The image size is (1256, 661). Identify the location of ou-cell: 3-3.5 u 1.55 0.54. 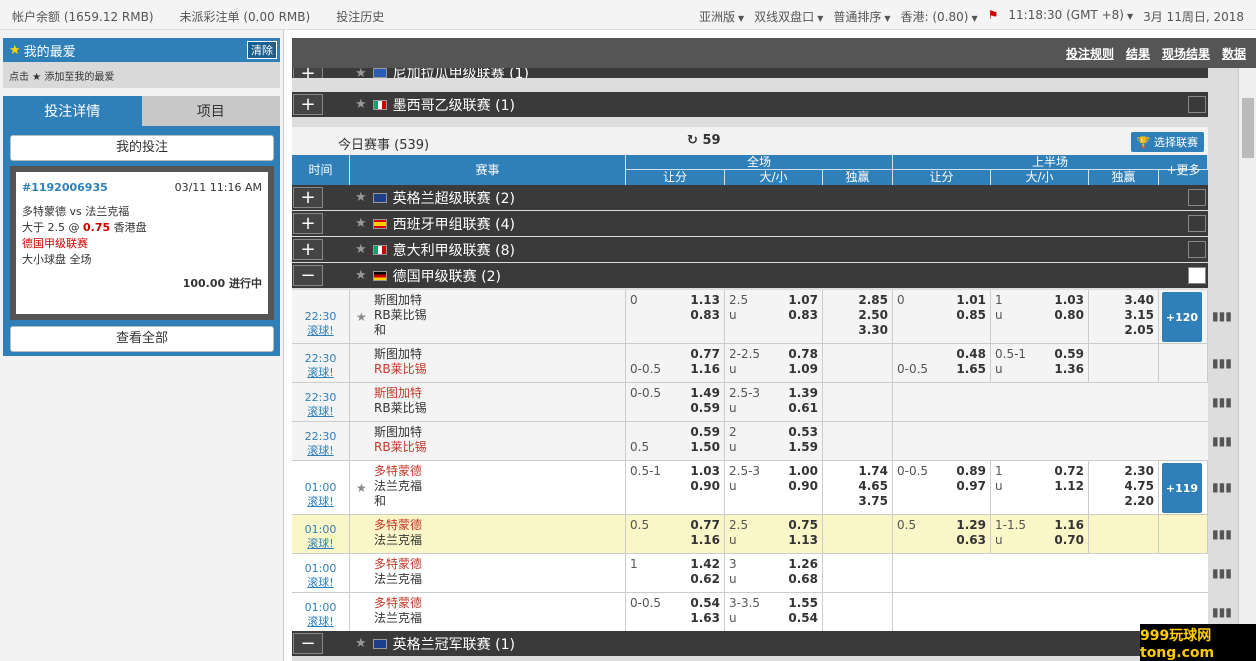
(774, 612).